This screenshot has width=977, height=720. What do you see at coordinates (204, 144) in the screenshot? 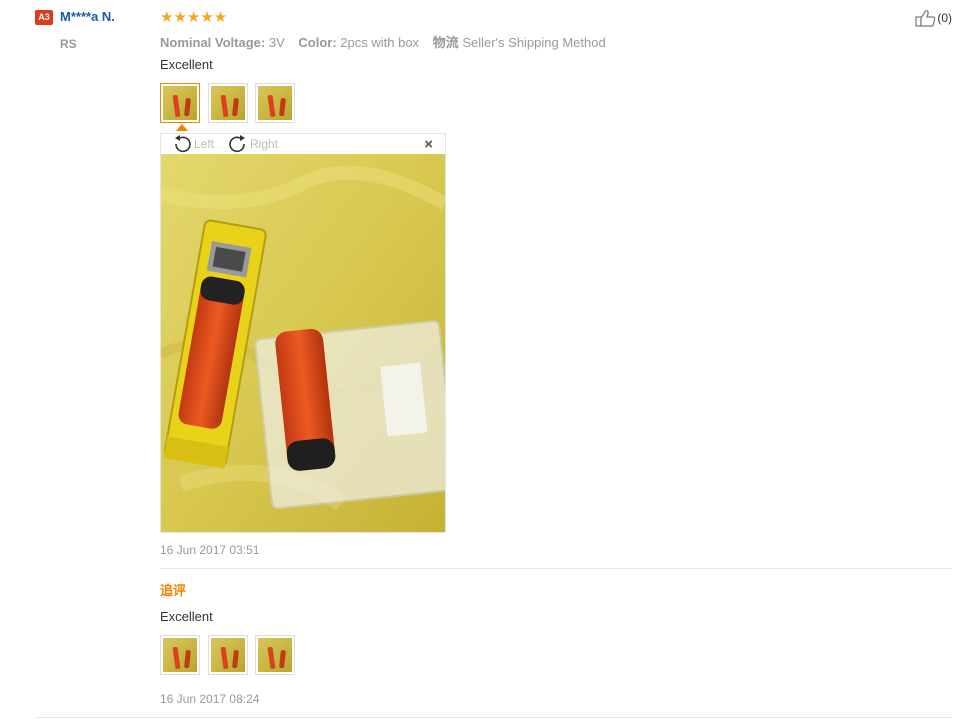
I see `rotate-left-label: Left` at bounding box center [204, 144].